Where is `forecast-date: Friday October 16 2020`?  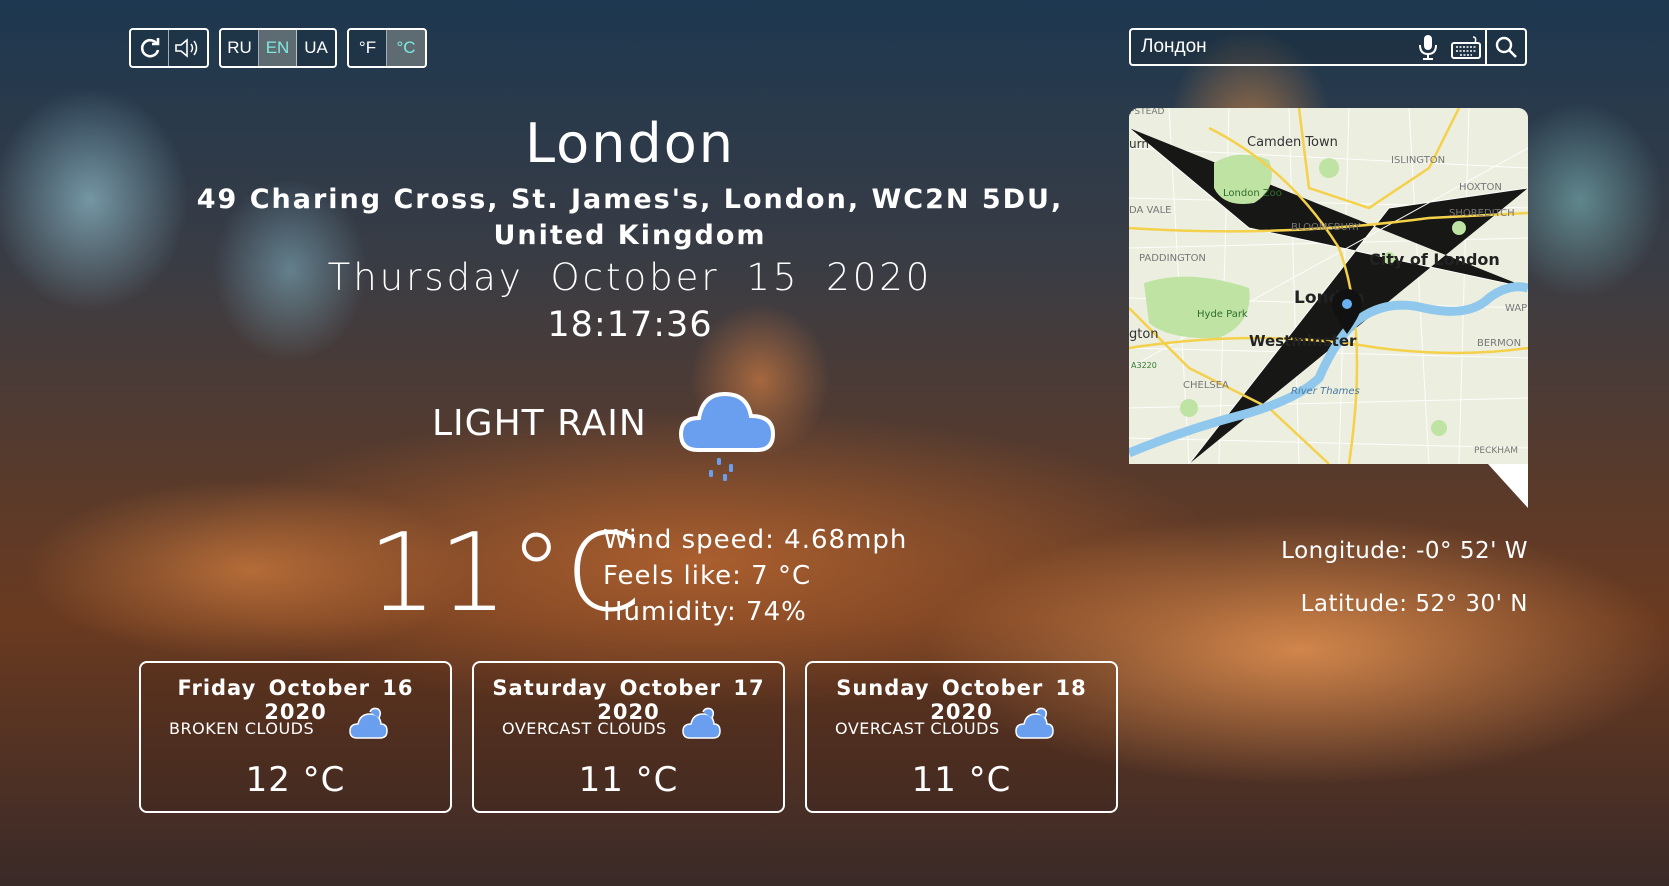 forecast-date: Friday October 16 2020 is located at coordinates (295, 700).